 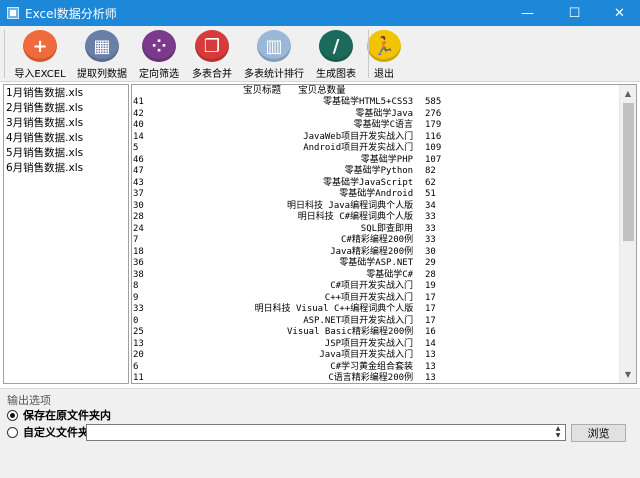 What do you see at coordinates (138, 343) in the screenshot?
I see `row-index: 13` at bounding box center [138, 343].